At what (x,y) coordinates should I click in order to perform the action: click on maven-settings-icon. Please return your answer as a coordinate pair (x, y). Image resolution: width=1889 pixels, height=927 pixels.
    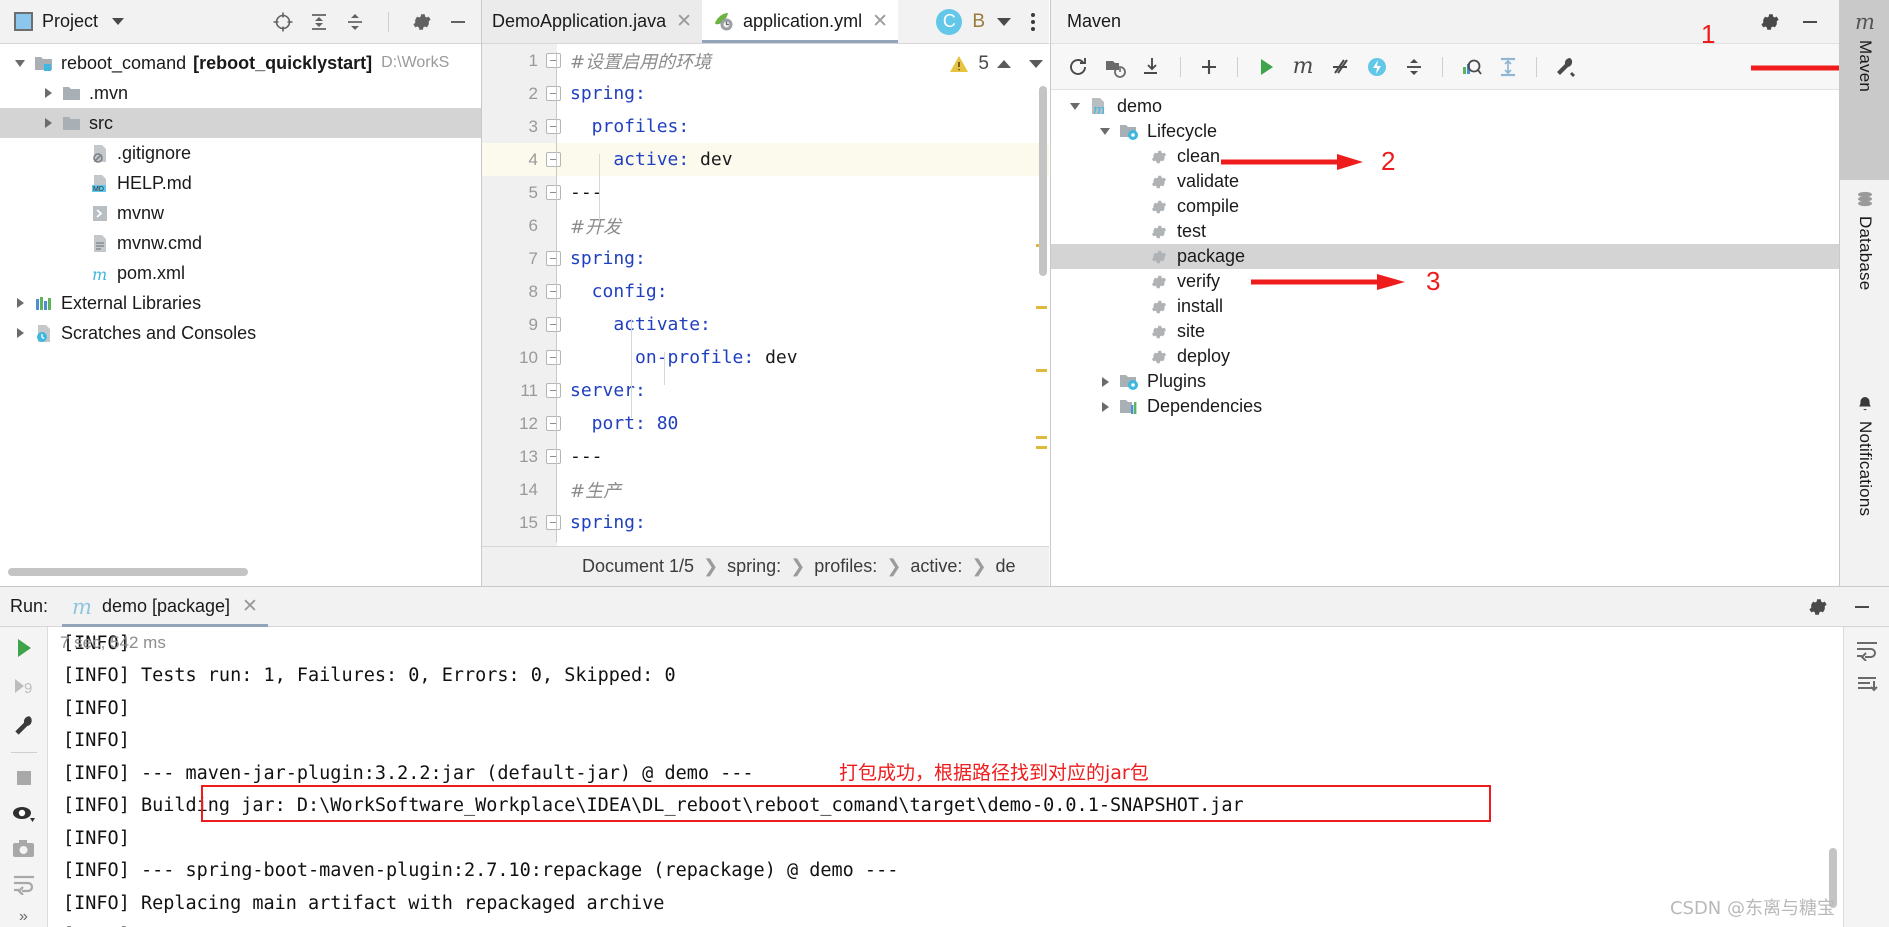
    Looking at the image, I should click on (1565, 67).